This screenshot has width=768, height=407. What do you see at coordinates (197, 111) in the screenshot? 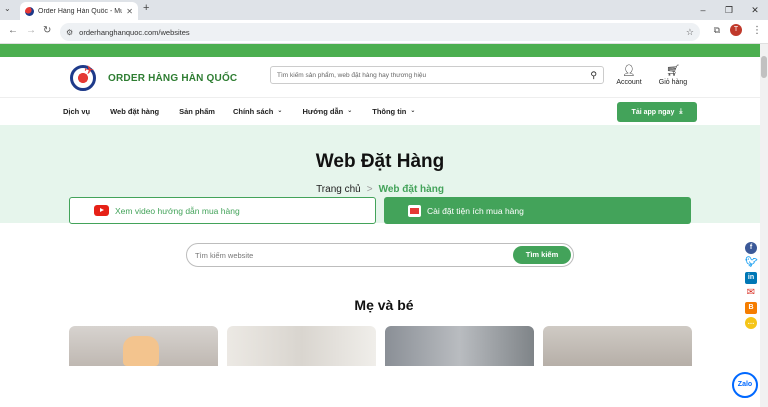
I see `nav-item-san-pham: Sản phẩm` at bounding box center [197, 111].